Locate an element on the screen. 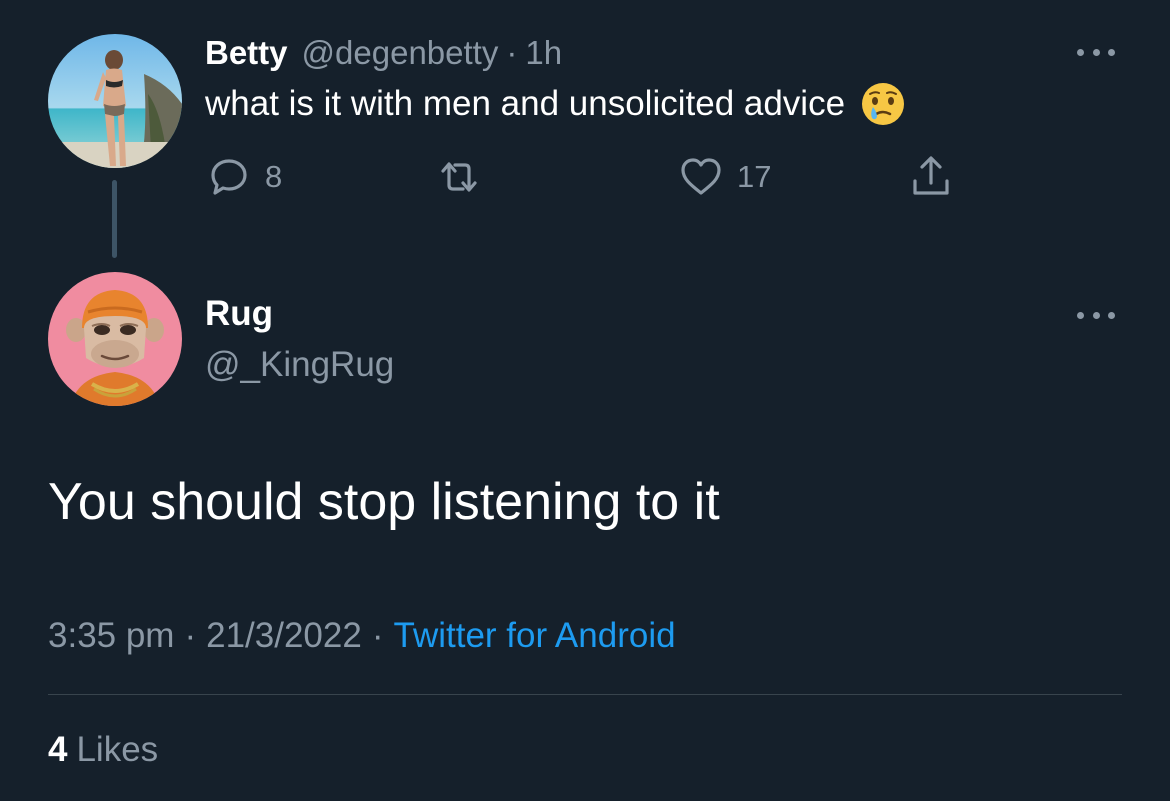  heart-icon is located at coordinates (701, 176).